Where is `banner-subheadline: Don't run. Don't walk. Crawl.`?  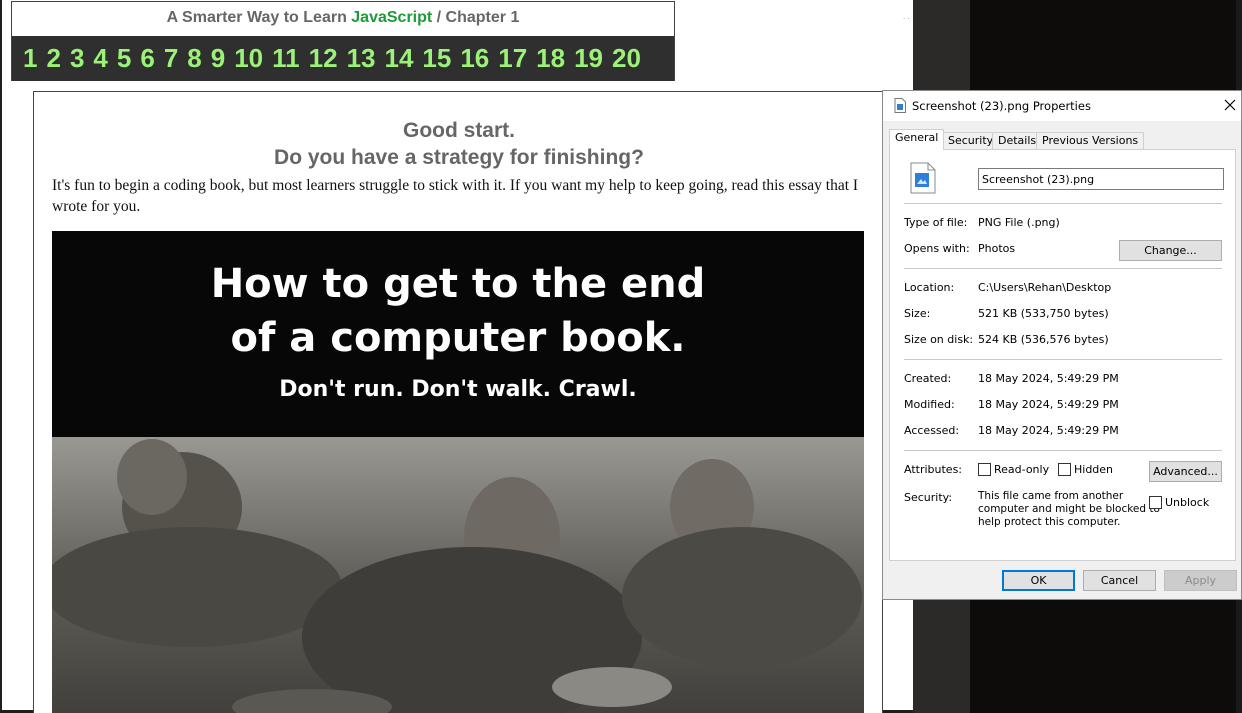
banner-subheadline: Don't run. Don't walk. Crawl. is located at coordinates (458, 389).